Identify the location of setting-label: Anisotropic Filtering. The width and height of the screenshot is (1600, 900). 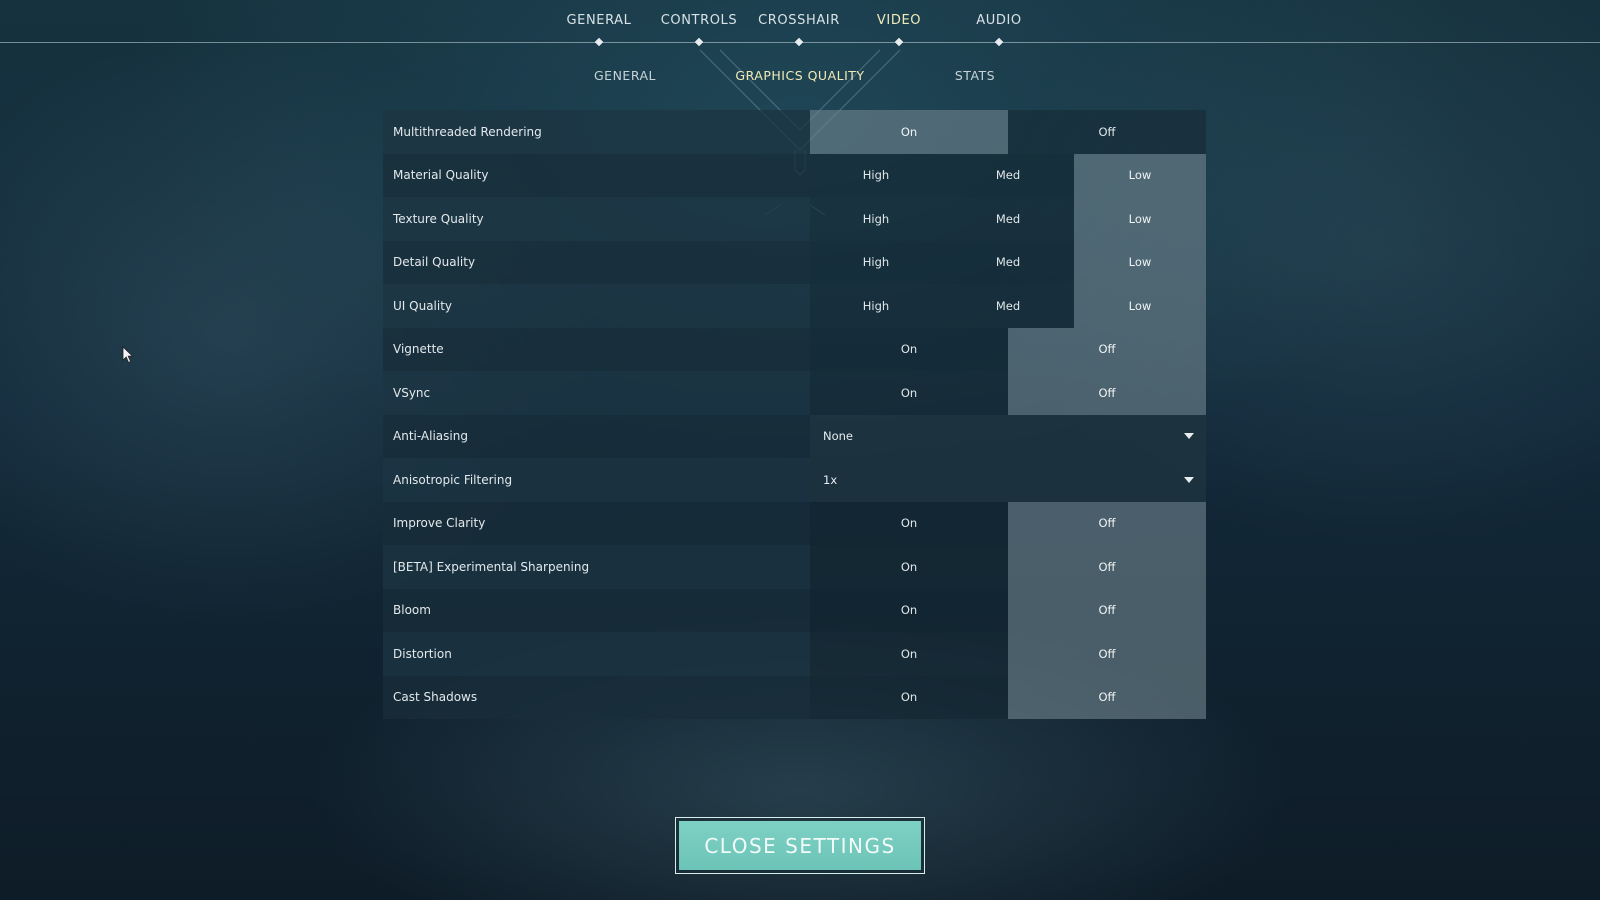
(596, 480).